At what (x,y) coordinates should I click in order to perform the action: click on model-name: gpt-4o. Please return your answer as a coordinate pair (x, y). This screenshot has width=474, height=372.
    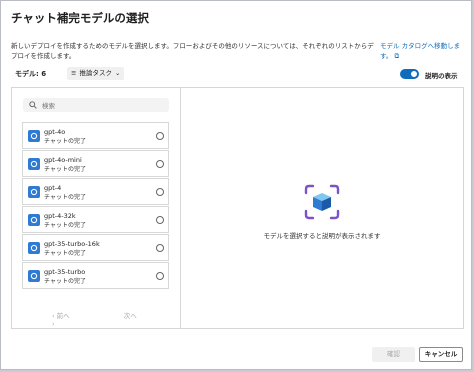
    Looking at the image, I should click on (55, 132).